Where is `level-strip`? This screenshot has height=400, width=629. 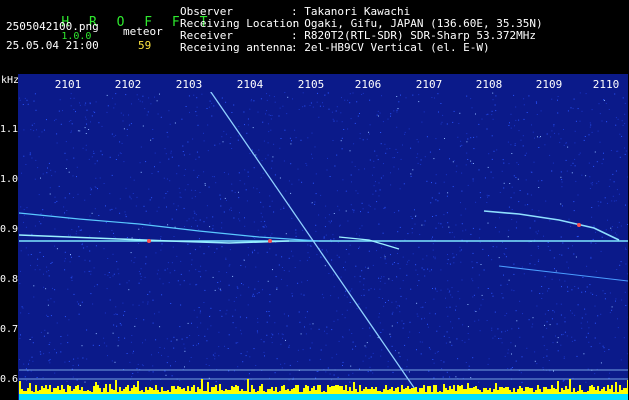
level-strip is located at coordinates (323, 389).